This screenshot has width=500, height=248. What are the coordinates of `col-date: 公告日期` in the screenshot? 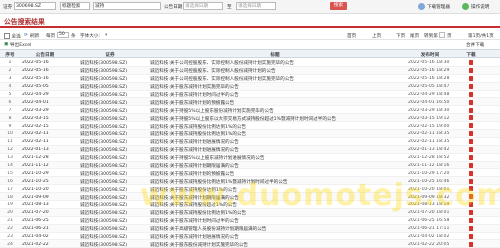 It's located at (45, 55).